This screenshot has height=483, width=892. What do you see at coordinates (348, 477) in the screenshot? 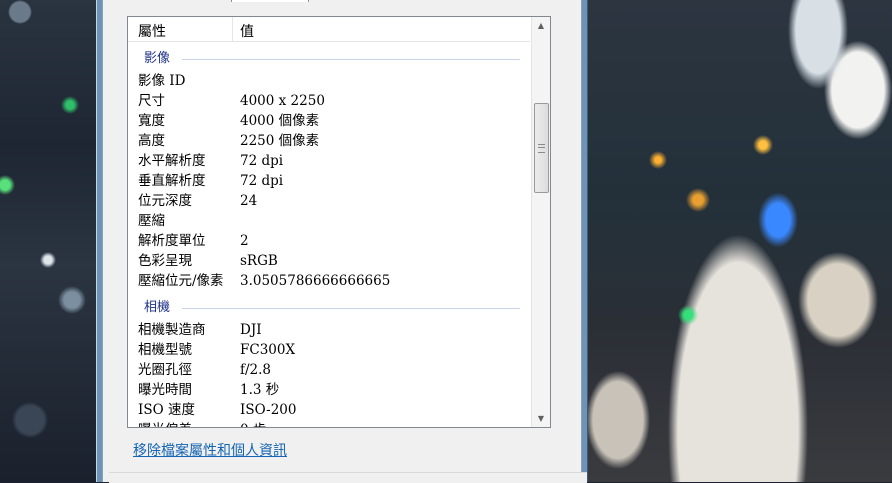
I see `dialog-bottom-edge` at bounding box center [348, 477].